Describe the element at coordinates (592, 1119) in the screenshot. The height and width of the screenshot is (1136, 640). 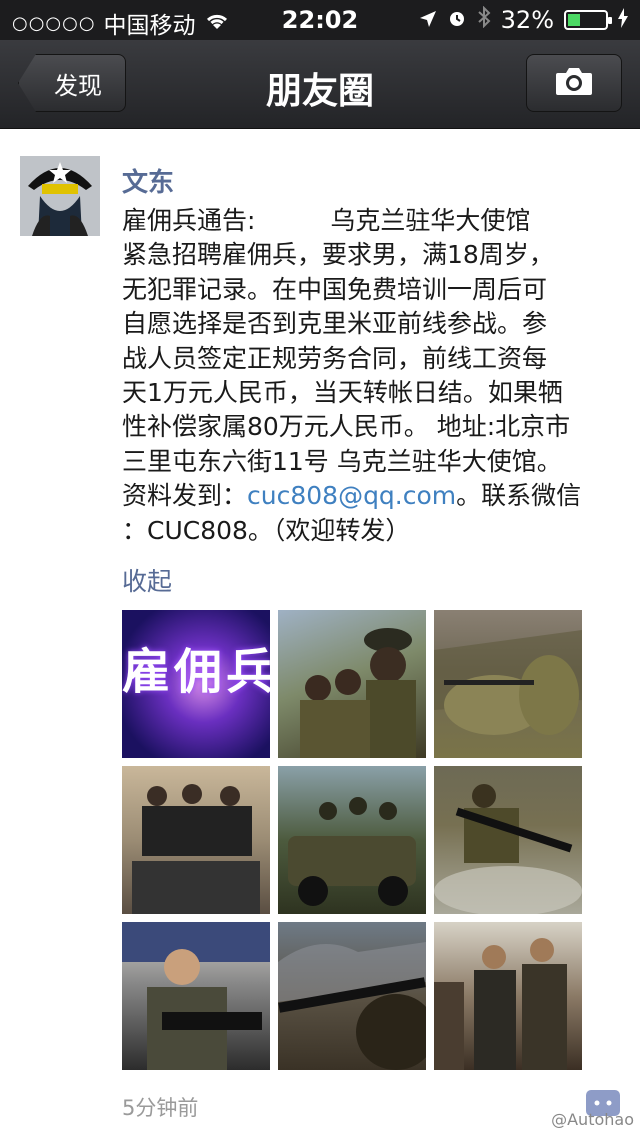
I see `watermark: @Autohao` at that location.